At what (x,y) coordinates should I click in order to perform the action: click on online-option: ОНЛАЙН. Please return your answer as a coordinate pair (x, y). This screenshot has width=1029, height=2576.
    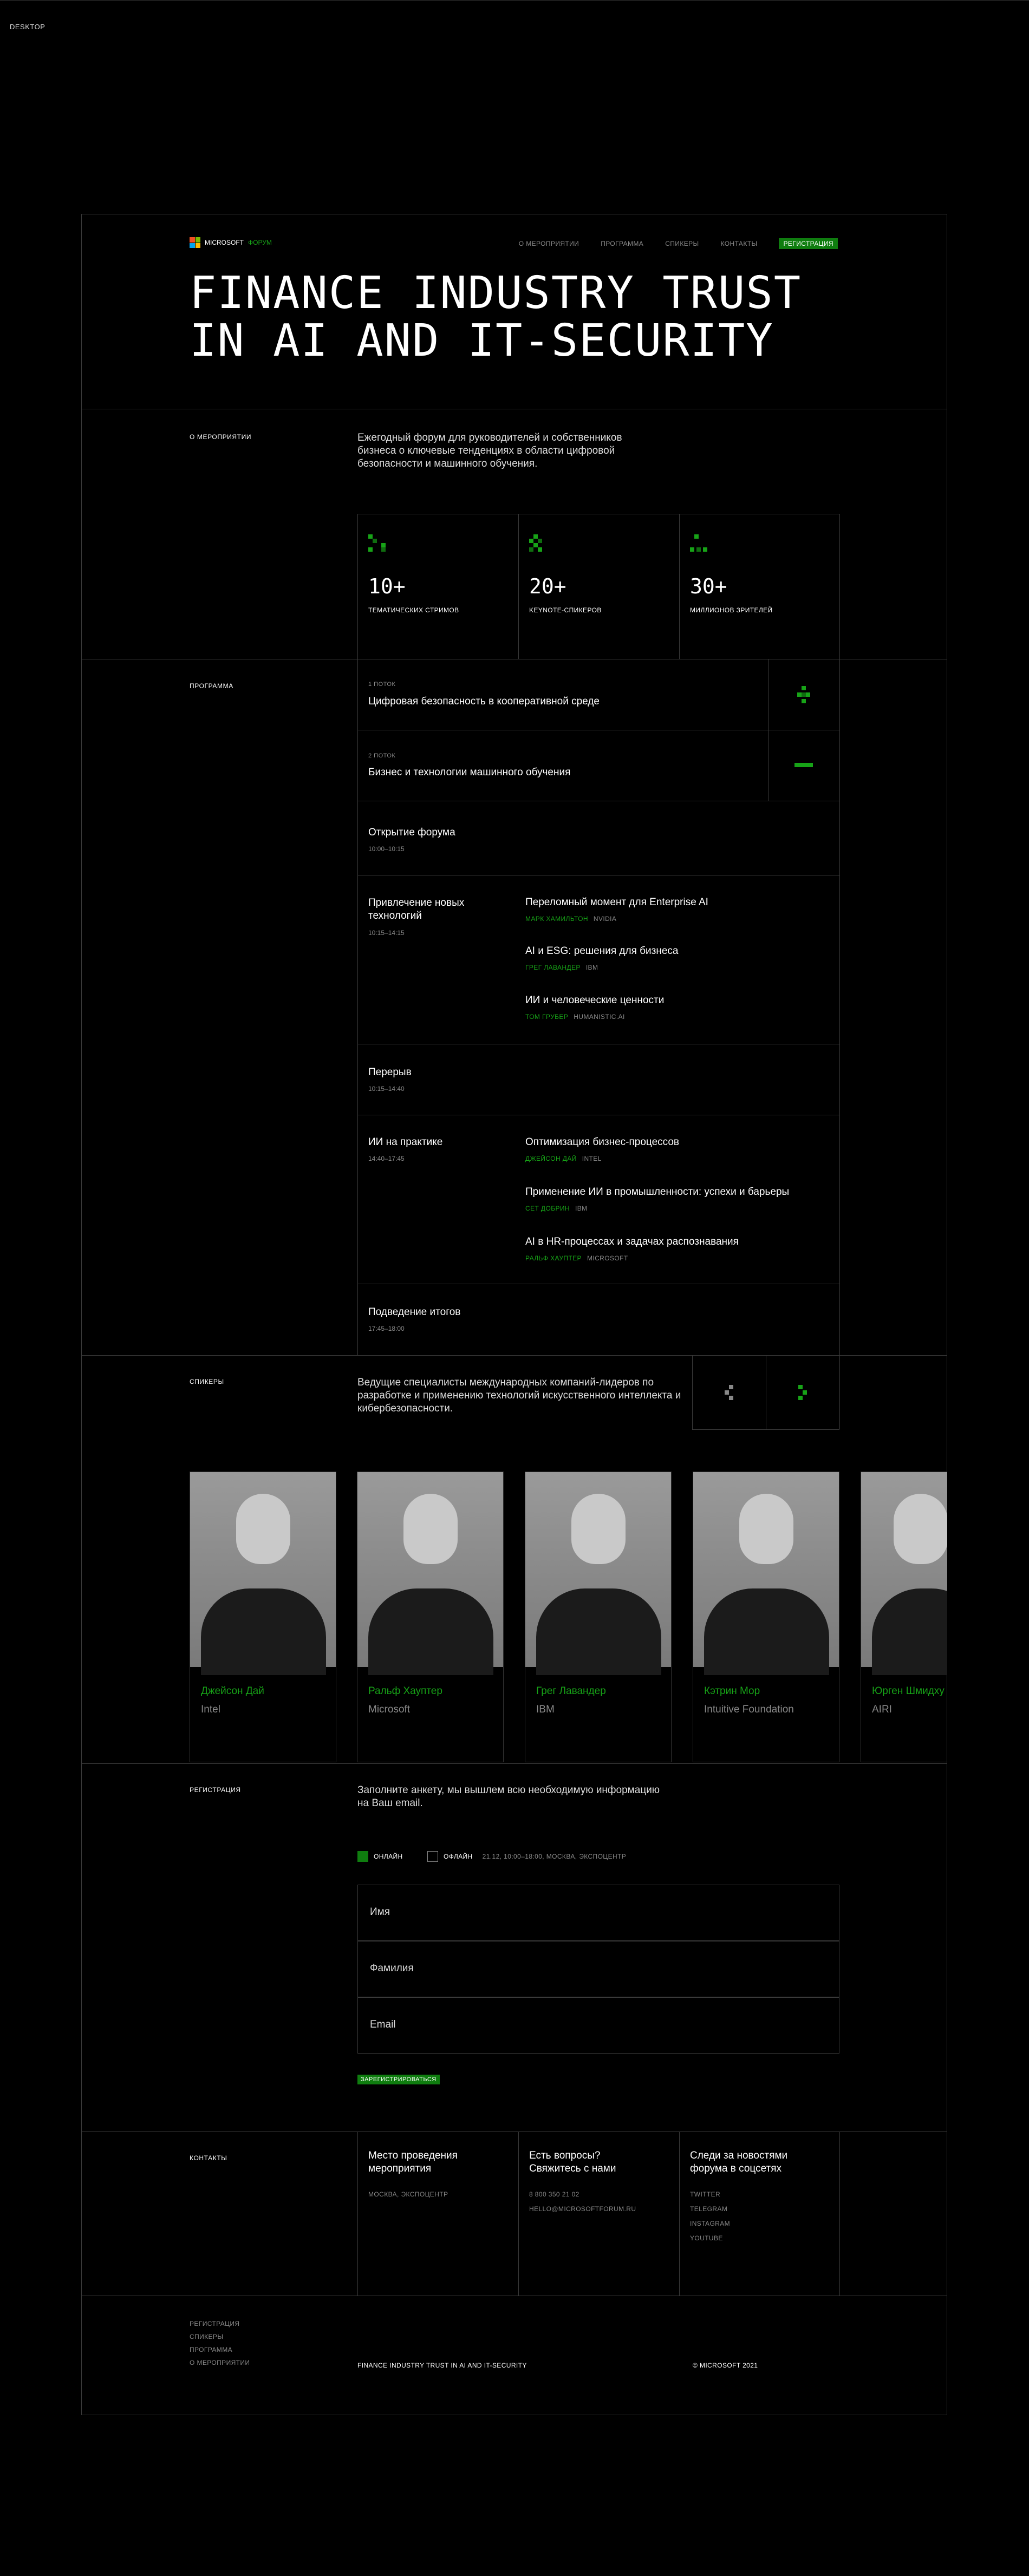
    Looking at the image, I should click on (380, 1856).